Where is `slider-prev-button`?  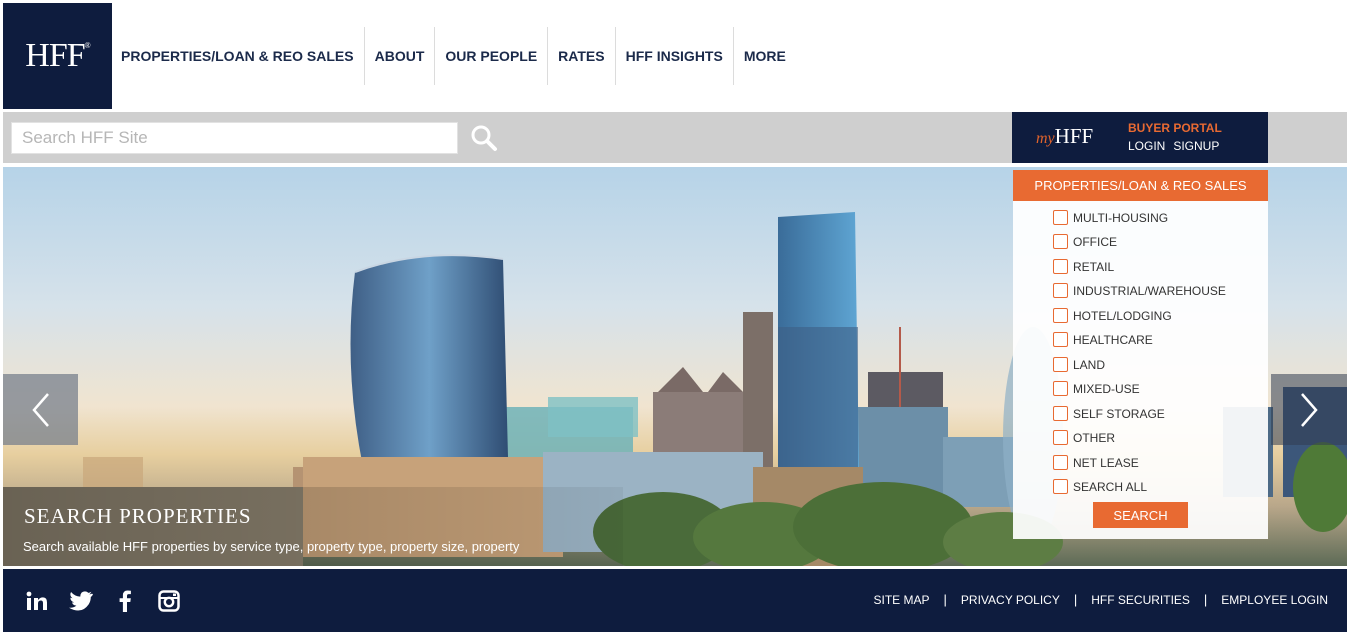 slider-prev-button is located at coordinates (40, 409).